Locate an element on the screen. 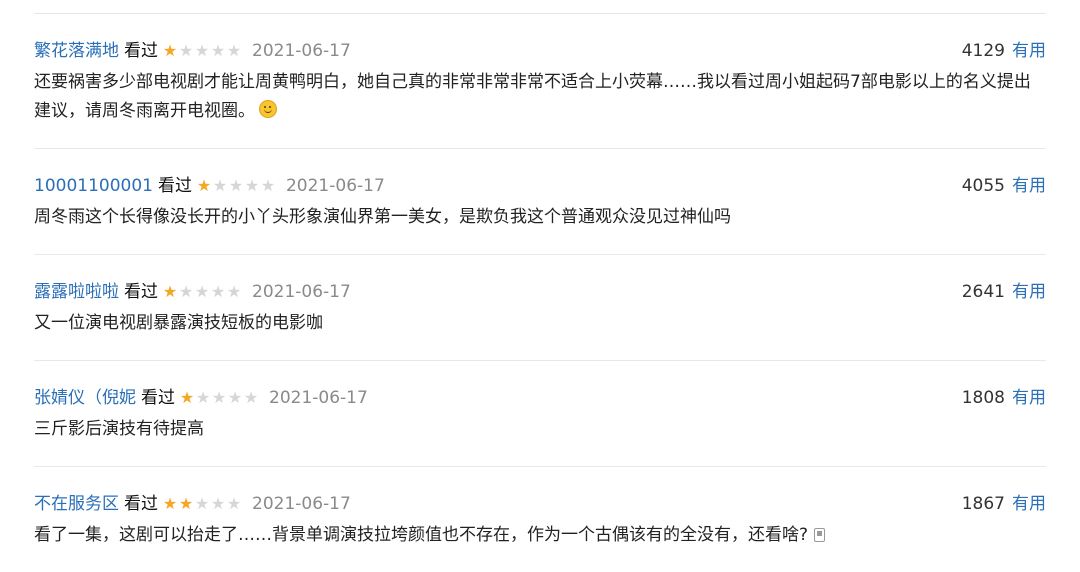  comment-meta: 张婧仪（倪妮 看过 ★ ★ ★ ★ ★ 2021-06-17 1808 有用 is located at coordinates (540, 398).